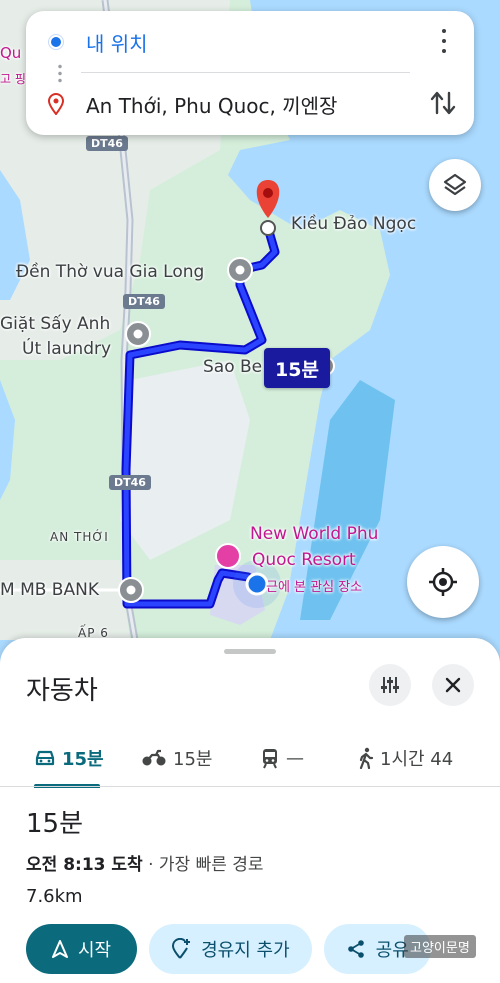  I want to click on origin-field: 내 위치, so click(250, 42).